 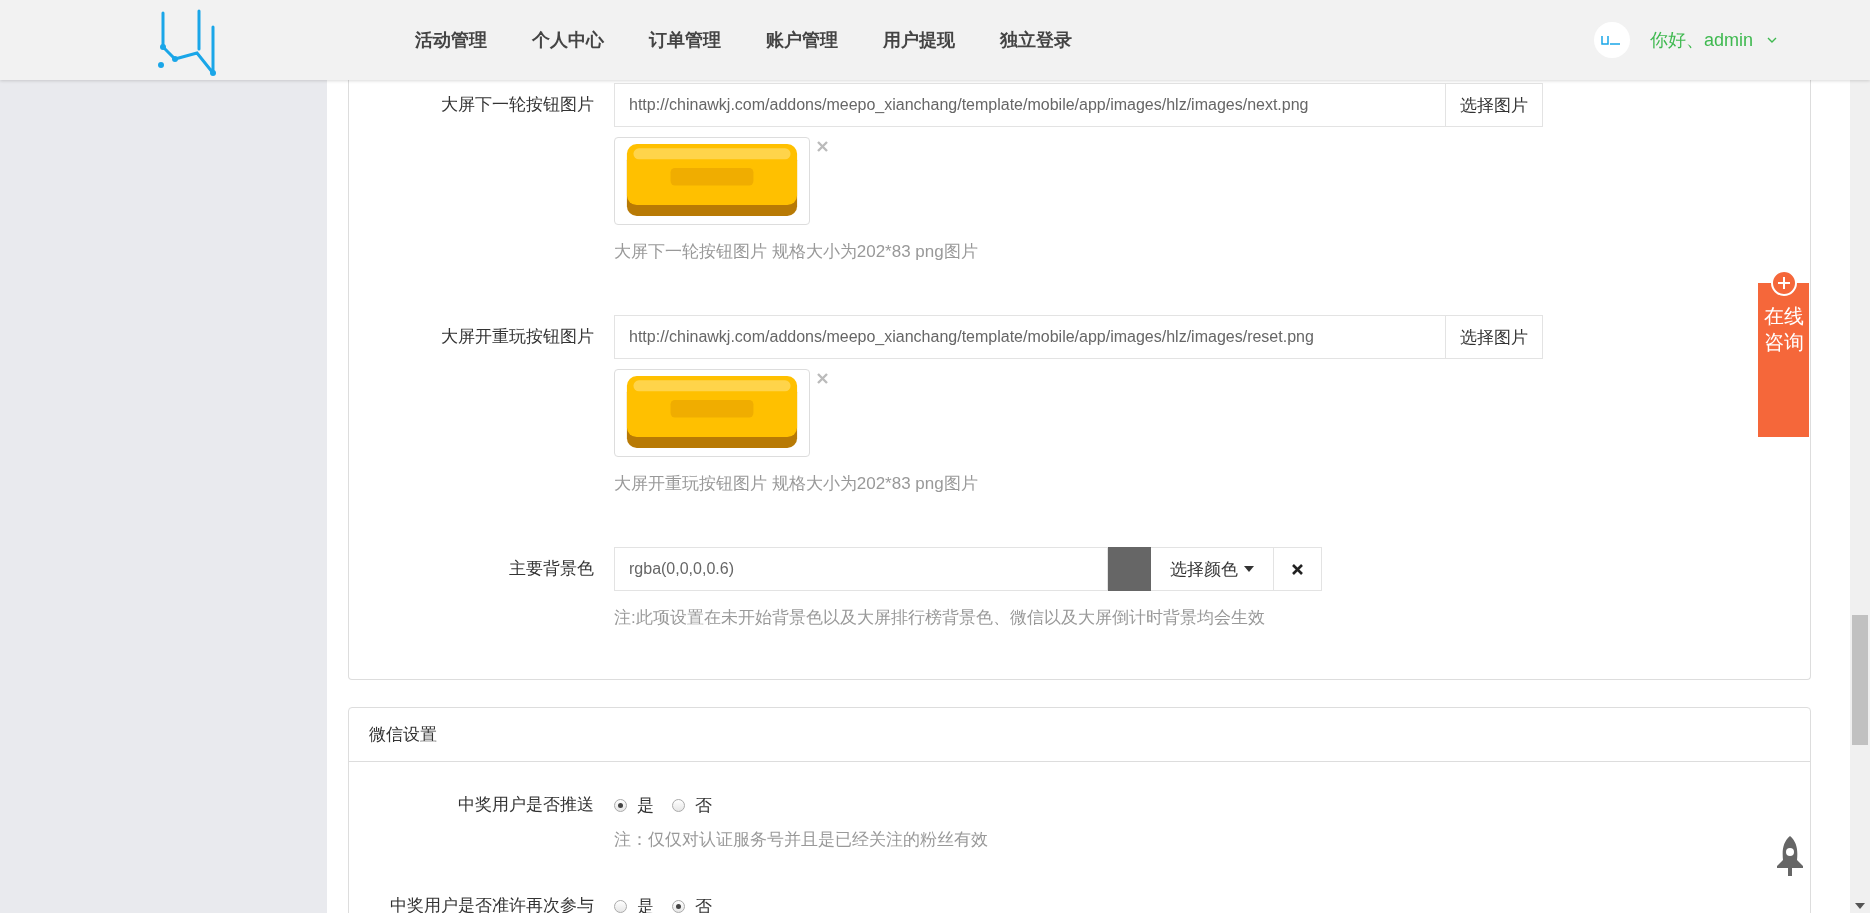 What do you see at coordinates (802, 40) in the screenshot?
I see `nav-link: 账户管理` at bounding box center [802, 40].